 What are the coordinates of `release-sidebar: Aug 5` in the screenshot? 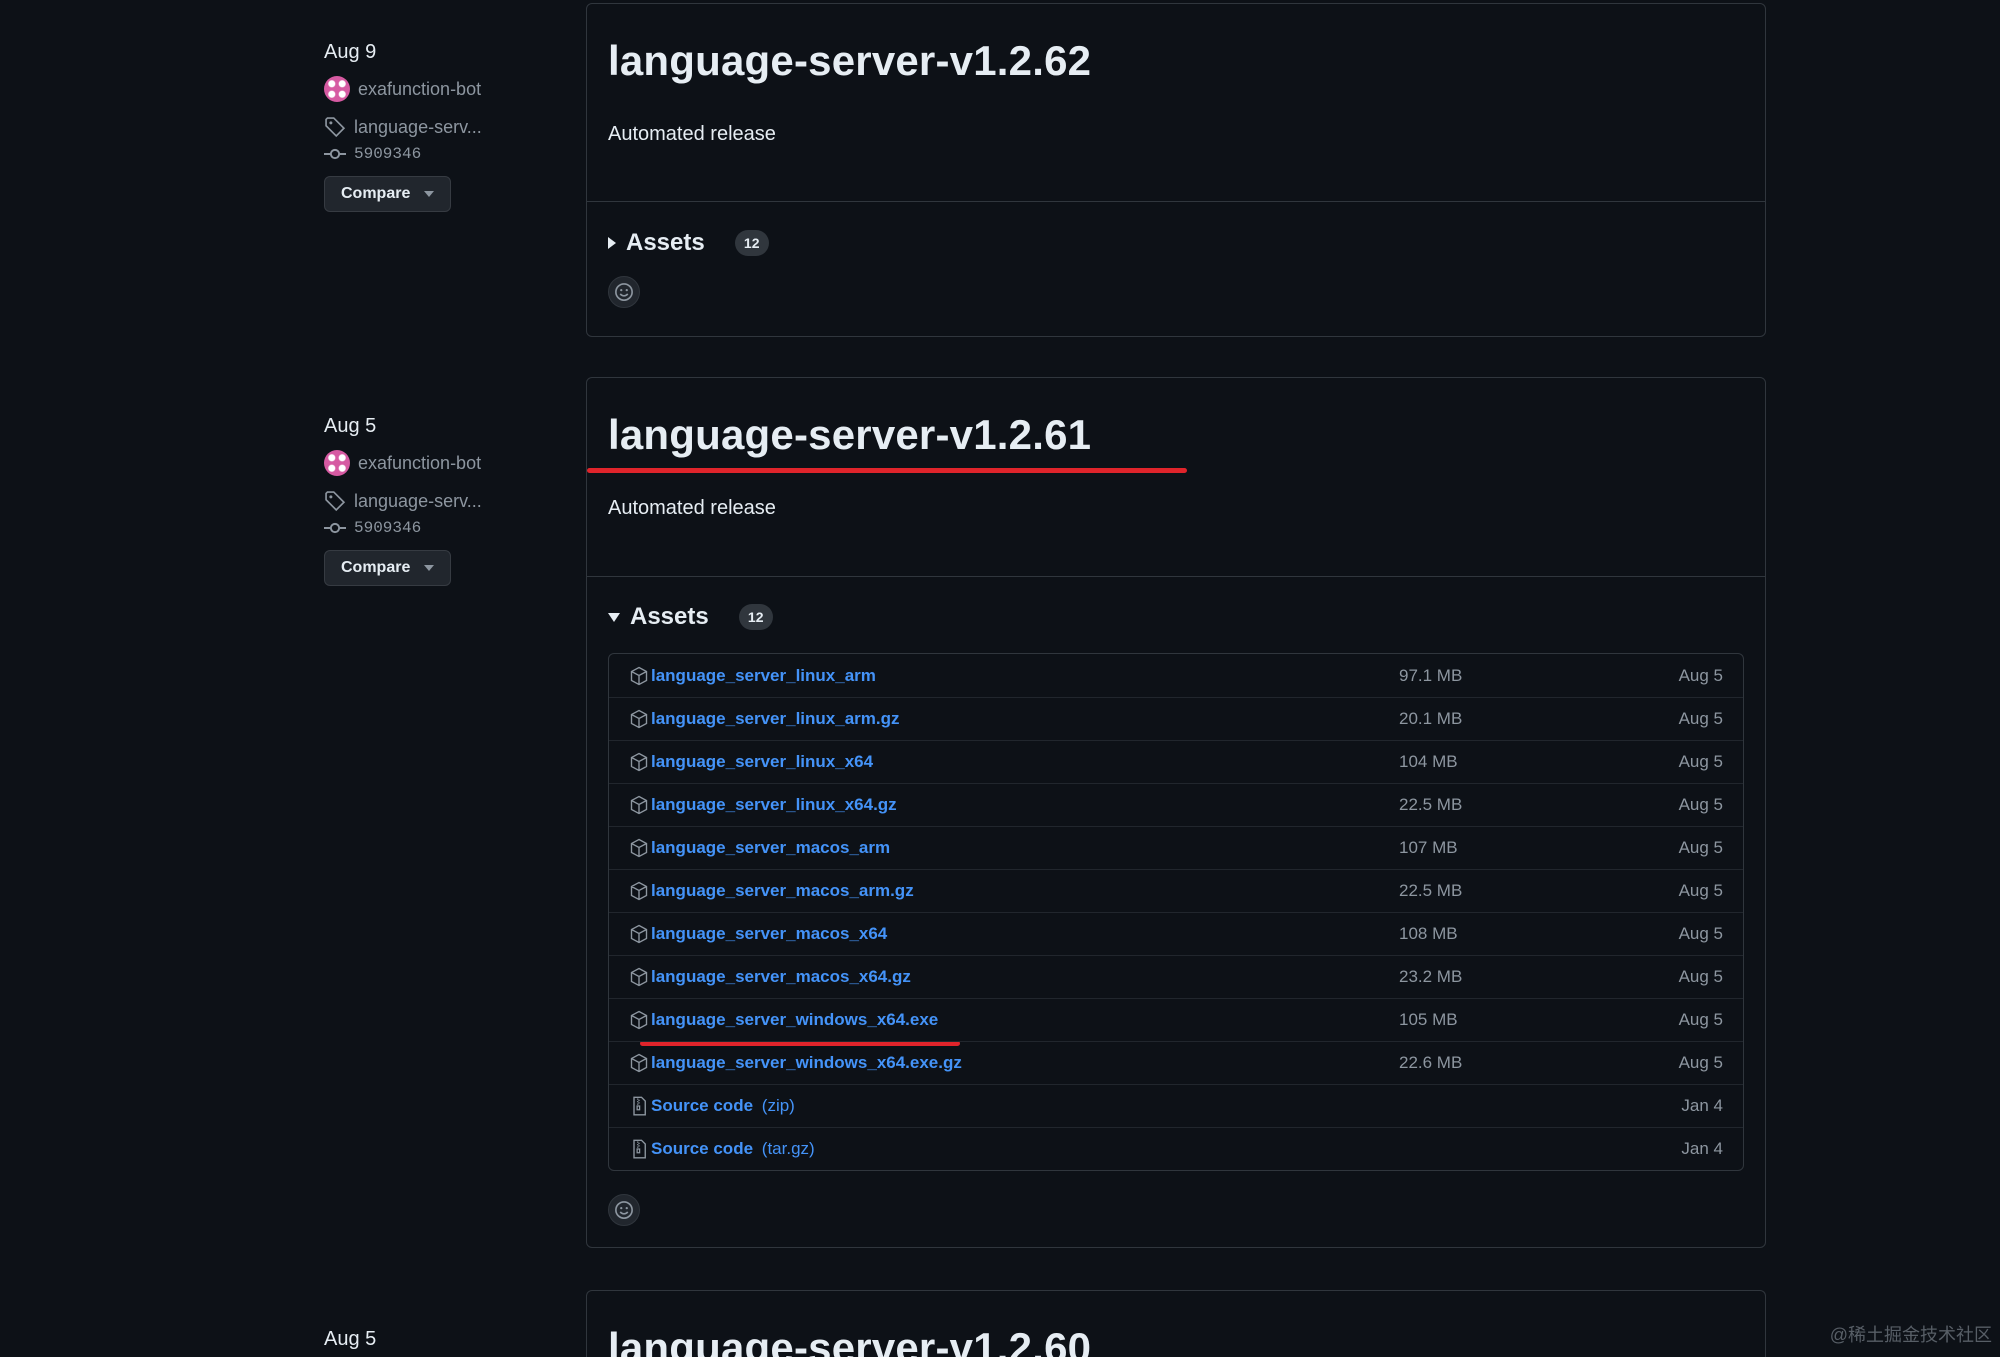 It's located at (454, 1339).